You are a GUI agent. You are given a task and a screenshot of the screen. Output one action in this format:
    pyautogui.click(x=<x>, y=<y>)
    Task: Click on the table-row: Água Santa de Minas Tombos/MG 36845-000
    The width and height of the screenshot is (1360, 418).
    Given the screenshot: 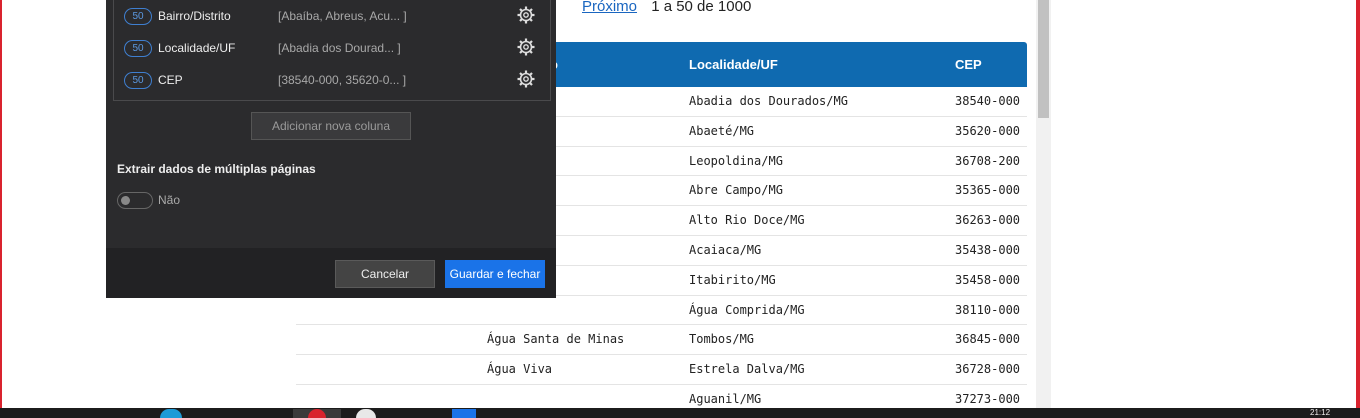 What is the action you would take?
    pyautogui.click(x=661, y=340)
    